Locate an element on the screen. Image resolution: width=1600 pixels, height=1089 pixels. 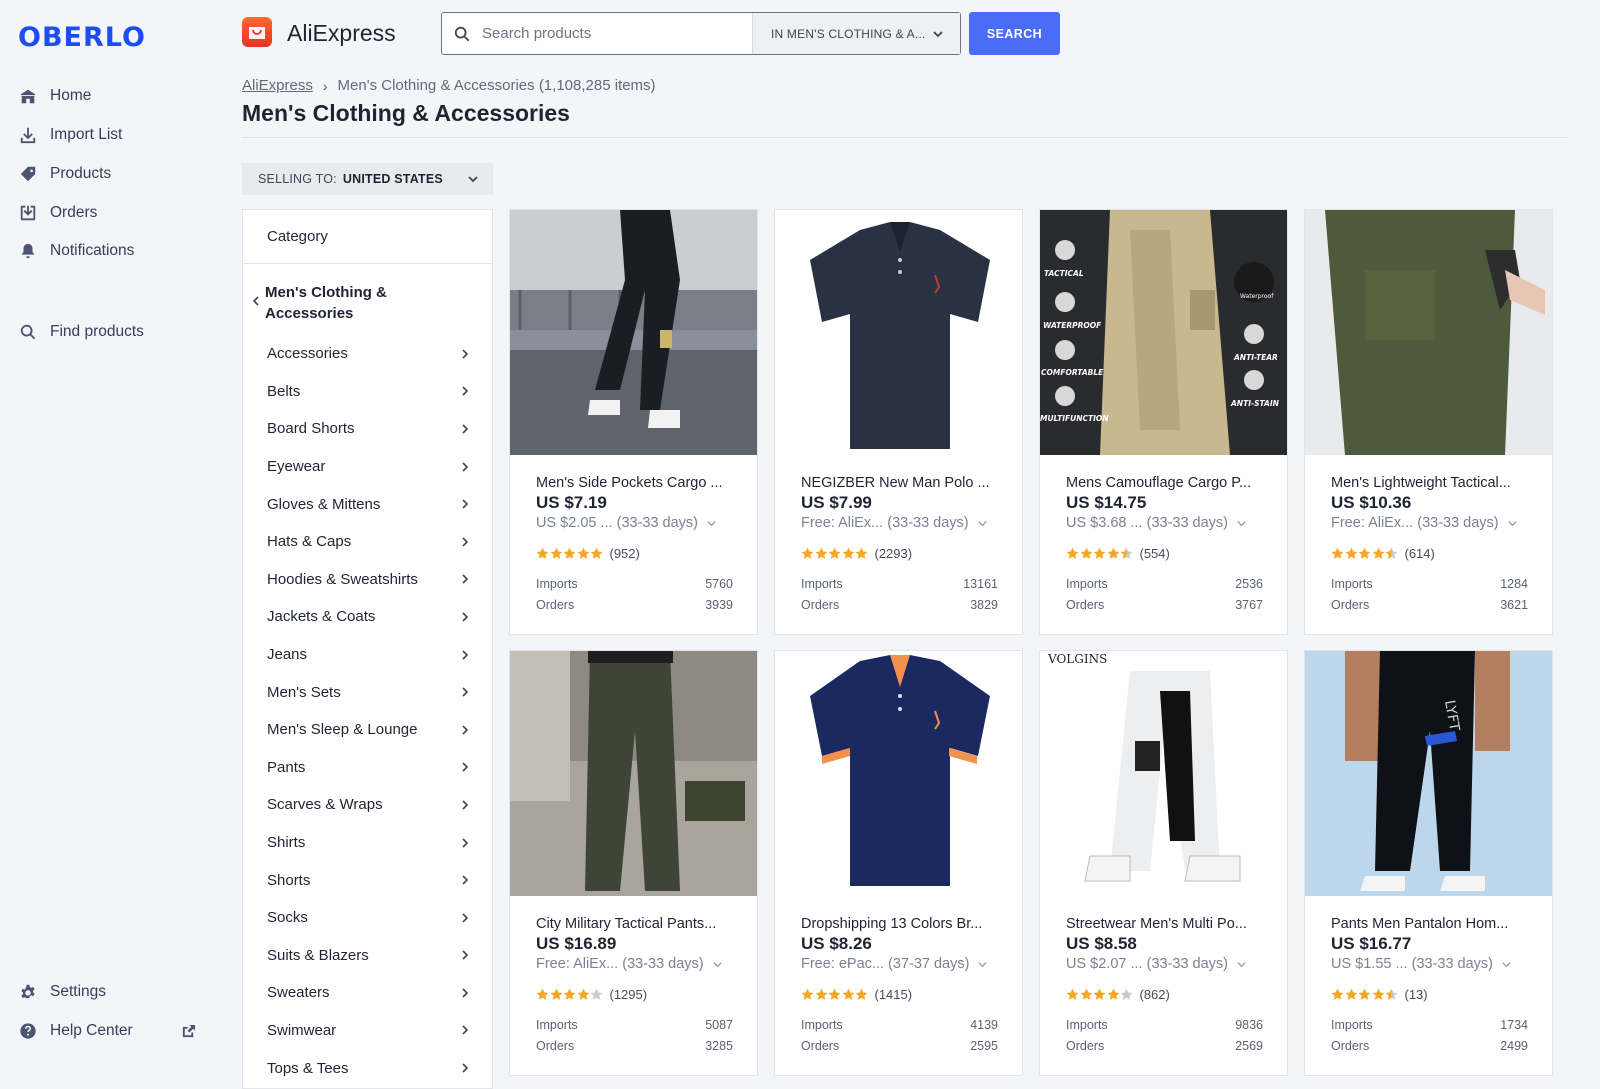
breadcrumb-root-link: AliExpress is located at coordinates (277, 85).